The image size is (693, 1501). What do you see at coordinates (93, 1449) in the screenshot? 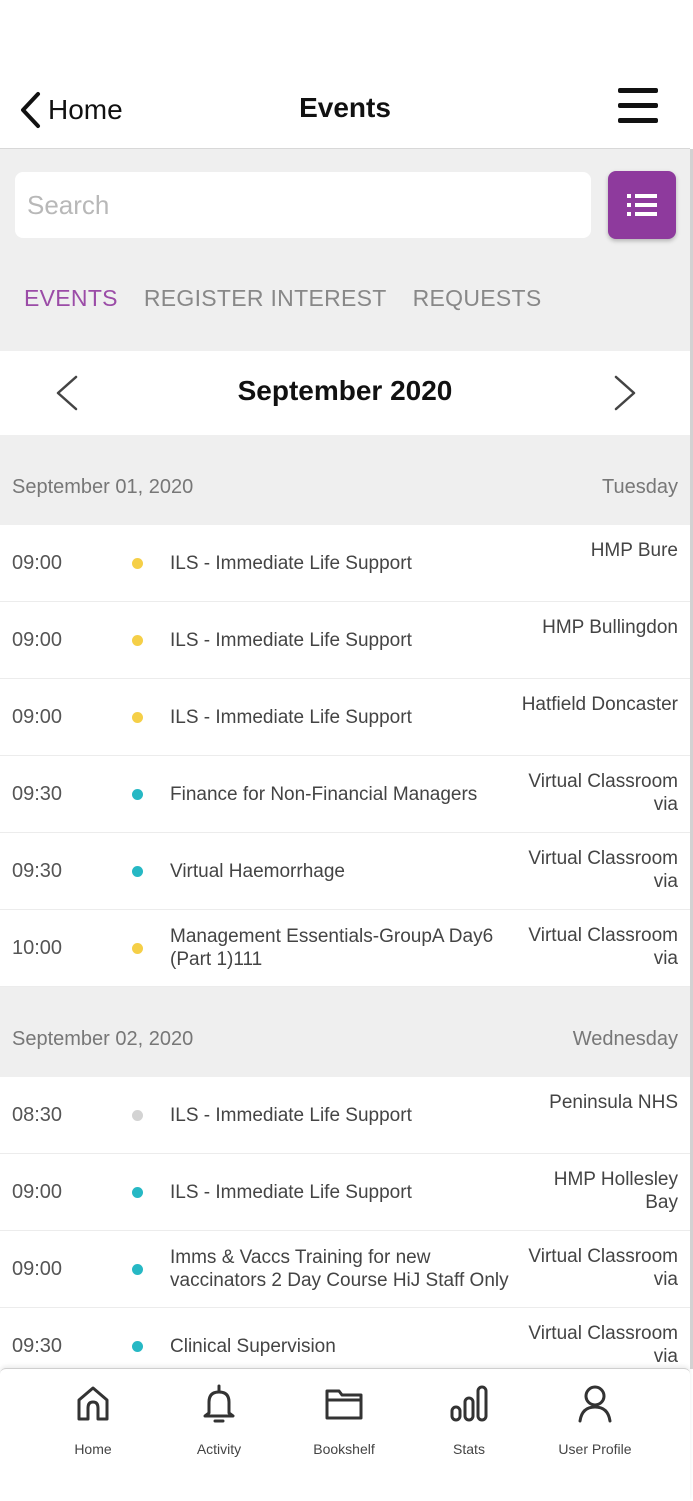
I see `nav-home-label: Home` at bounding box center [93, 1449].